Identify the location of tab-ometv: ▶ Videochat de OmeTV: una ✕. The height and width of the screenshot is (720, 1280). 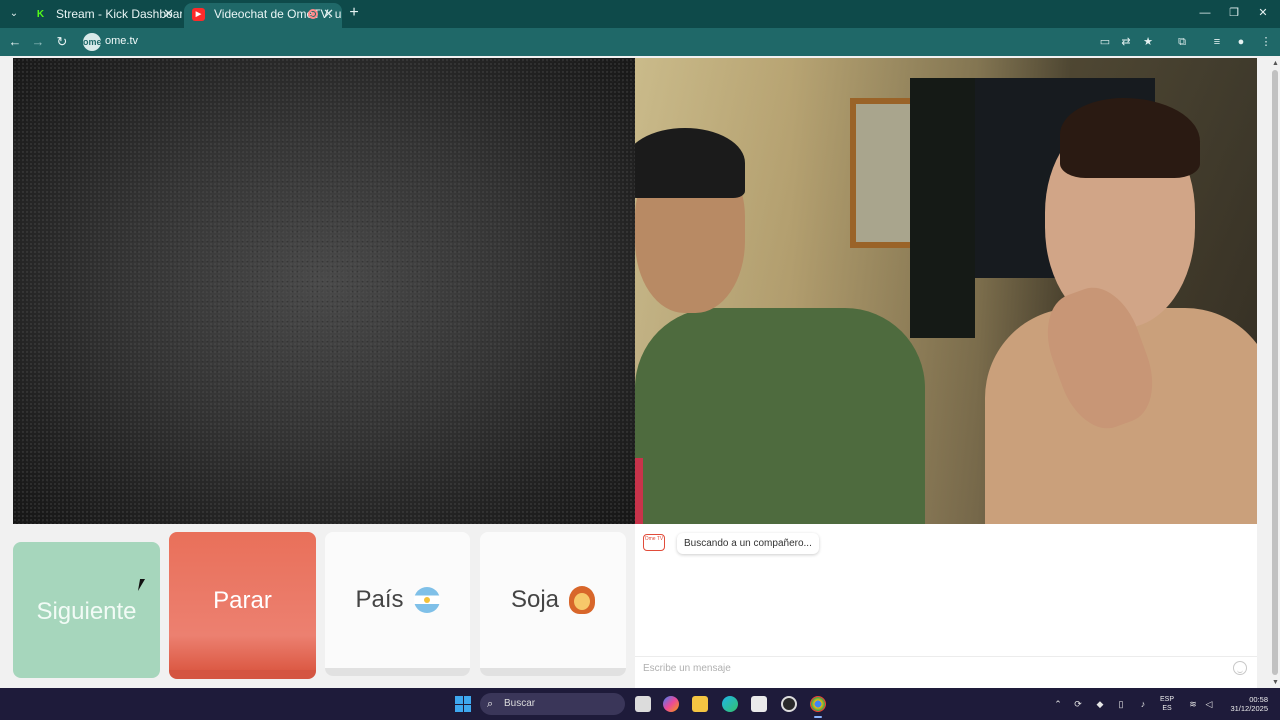
(263, 15).